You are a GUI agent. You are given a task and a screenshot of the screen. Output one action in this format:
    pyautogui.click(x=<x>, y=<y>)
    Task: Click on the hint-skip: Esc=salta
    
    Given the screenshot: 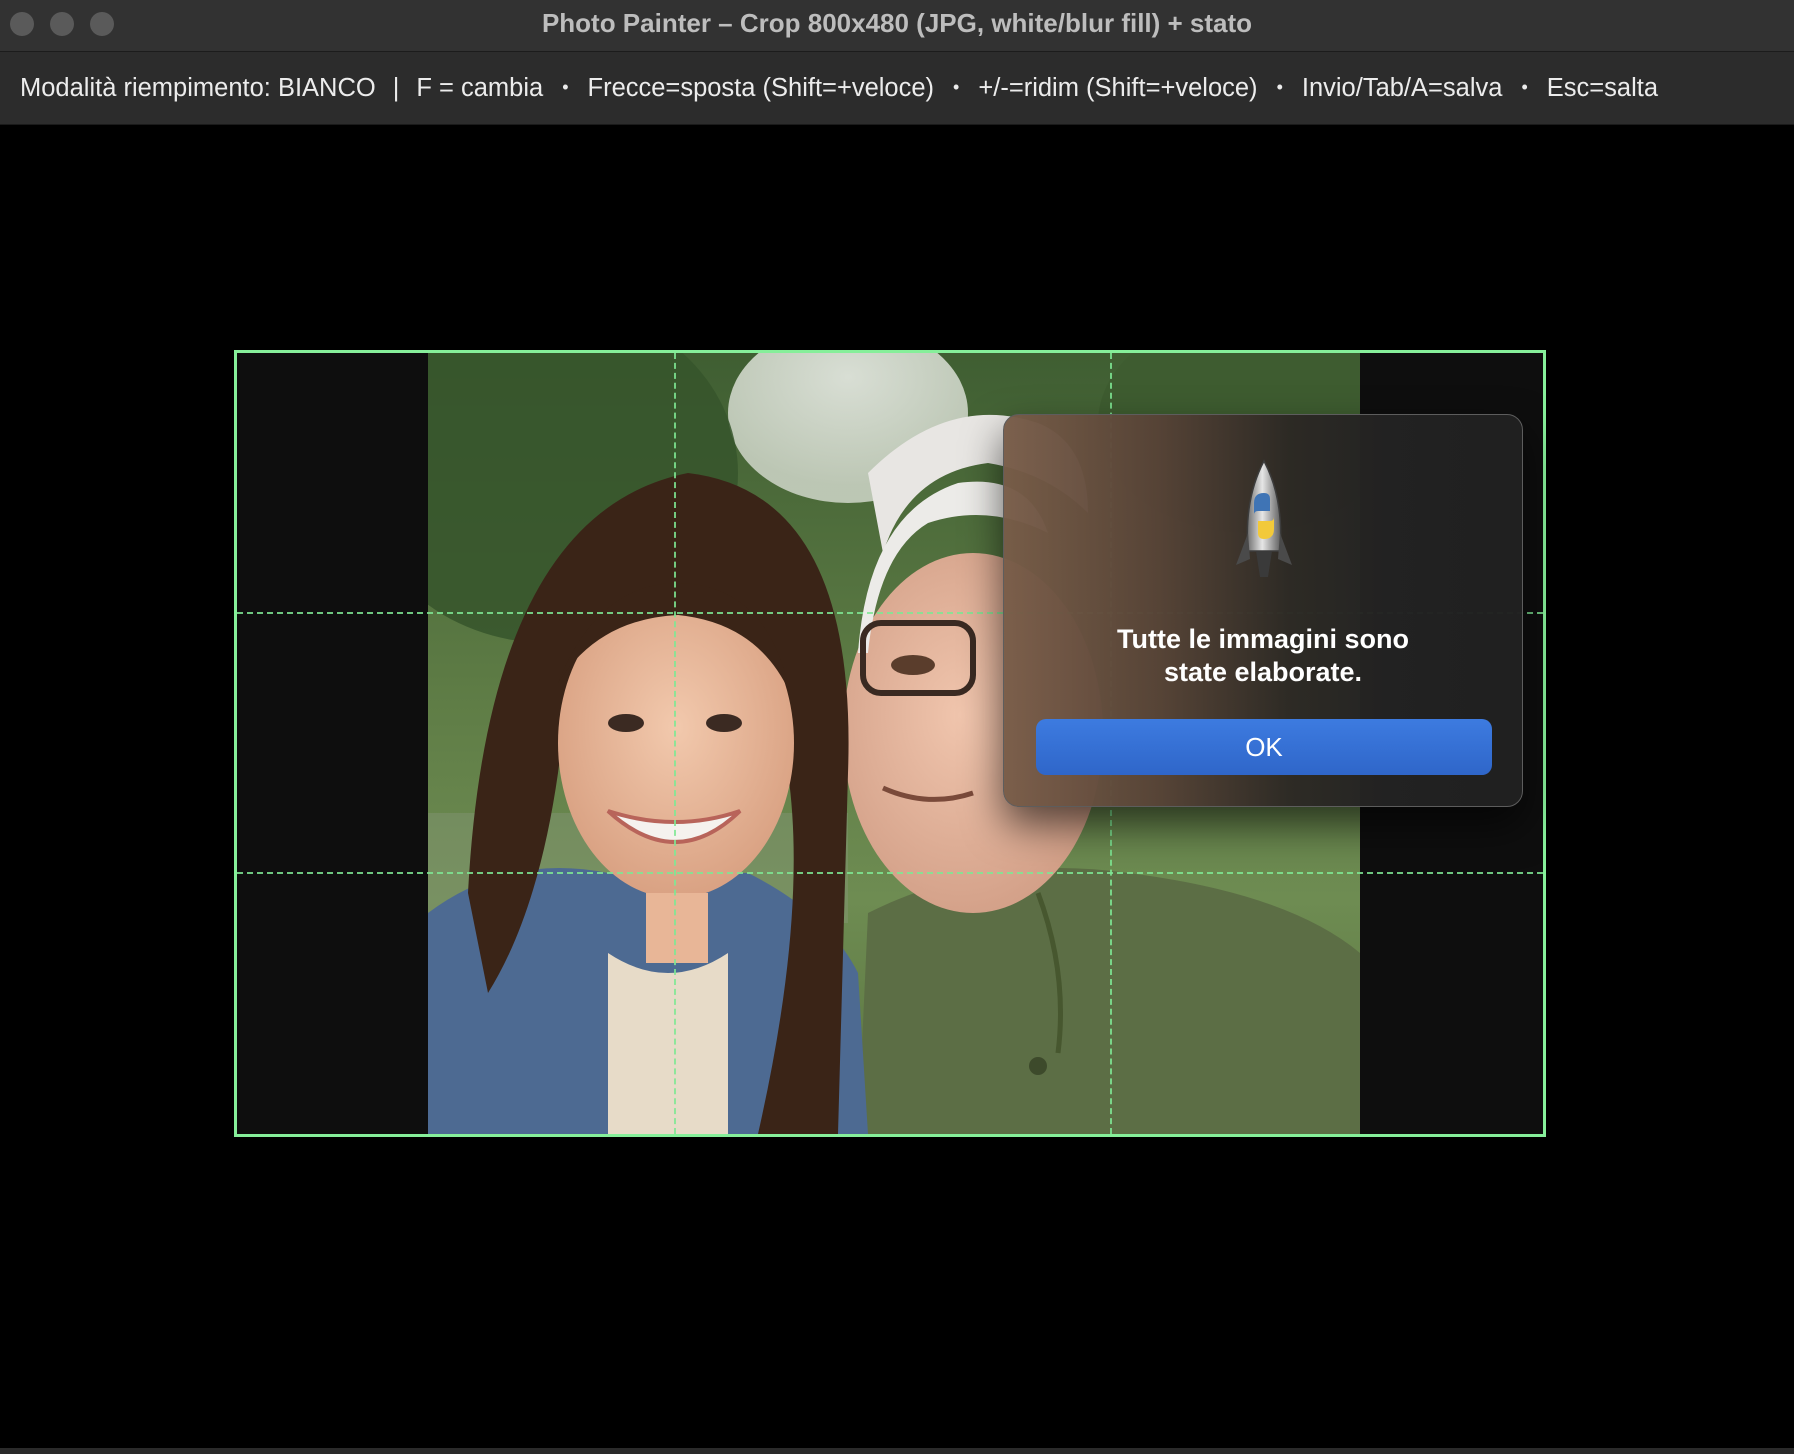 What is the action you would take?
    pyautogui.click(x=1602, y=87)
    